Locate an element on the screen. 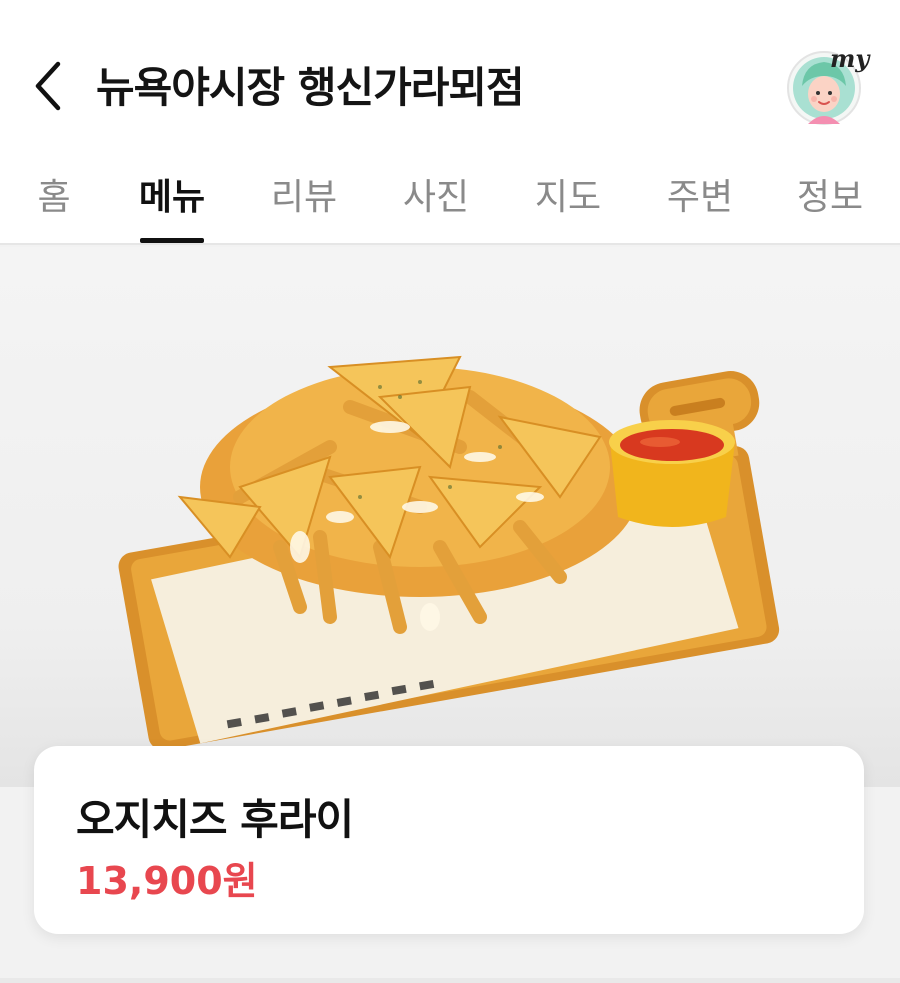 The width and height of the screenshot is (900, 983). tab-menu: 메뉴 is located at coordinates (172, 194).